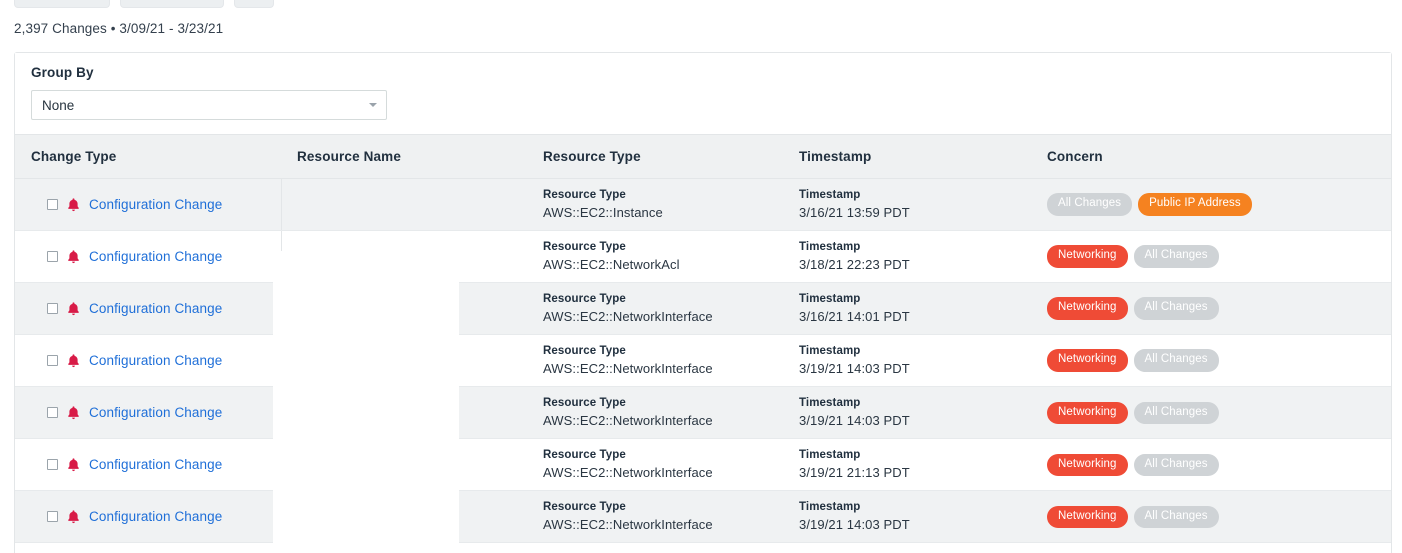 This screenshot has width=1402, height=553. I want to click on cell-resource-type: Resource Type AWS::EC2::NetworkAcl, so click(655, 257).